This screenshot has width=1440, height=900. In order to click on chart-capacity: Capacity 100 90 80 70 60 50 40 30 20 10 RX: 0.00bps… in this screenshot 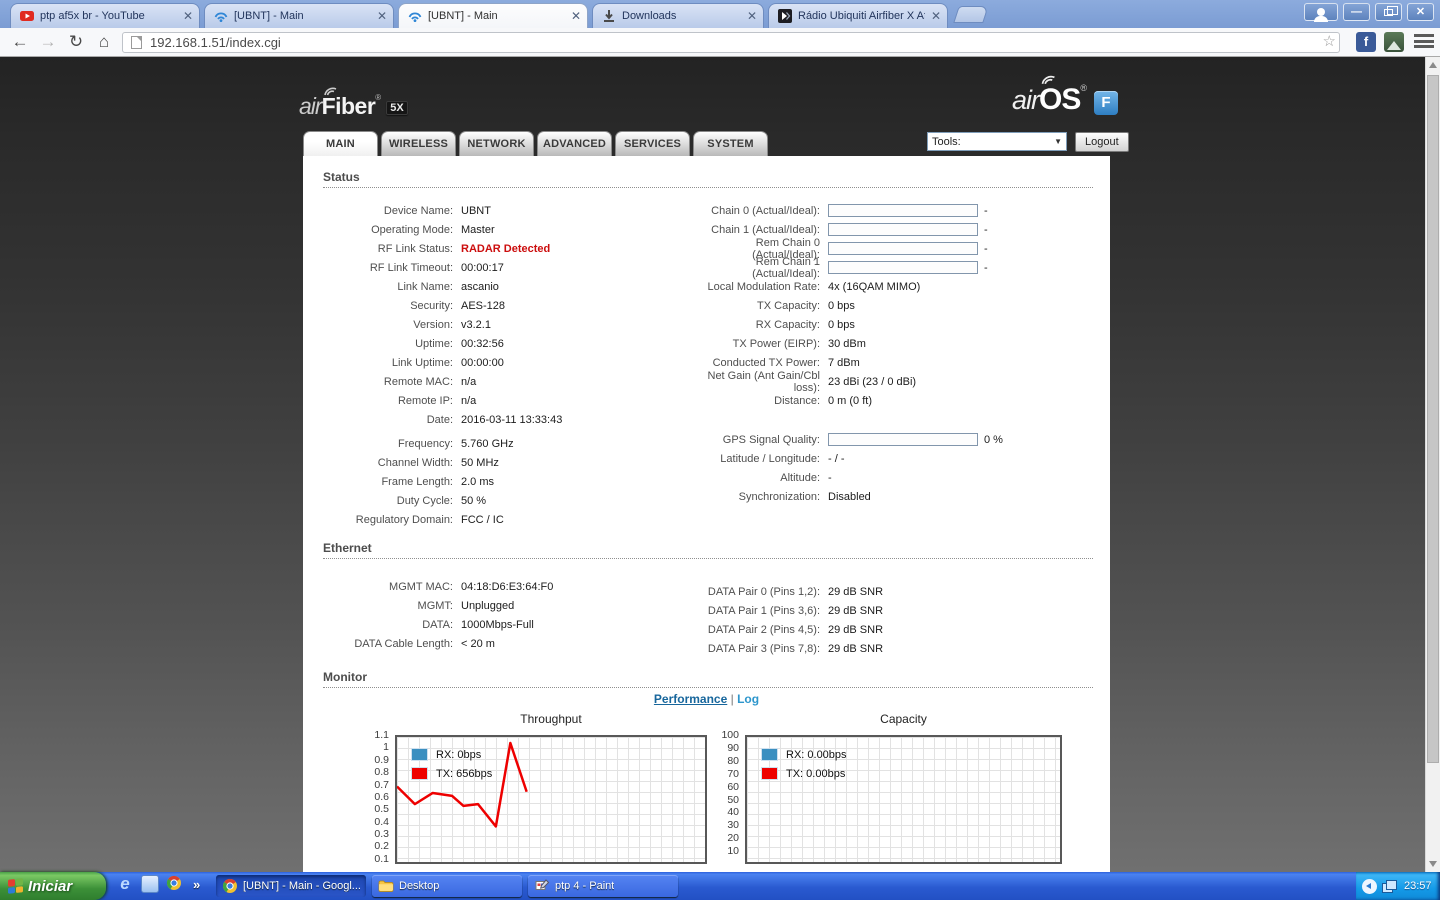, I will do `click(876, 788)`.